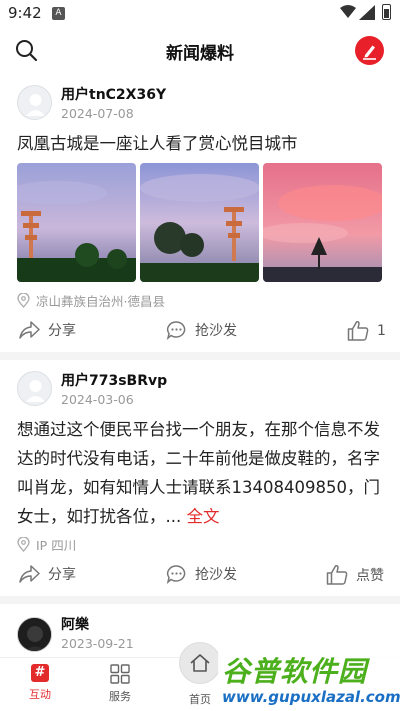 The image size is (400, 711). What do you see at coordinates (113, 94) in the screenshot?
I see `post-author: 用户tnC2X36Y` at bounding box center [113, 94].